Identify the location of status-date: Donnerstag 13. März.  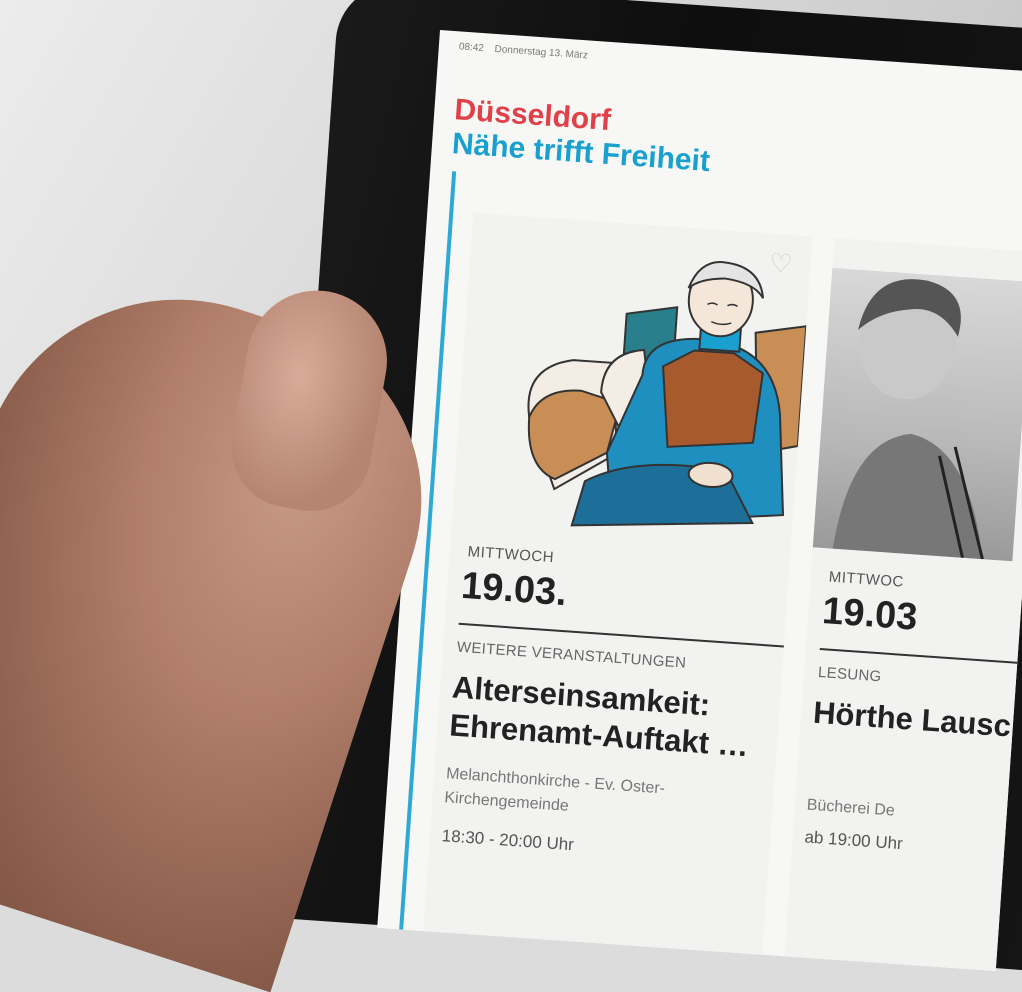
(541, 52).